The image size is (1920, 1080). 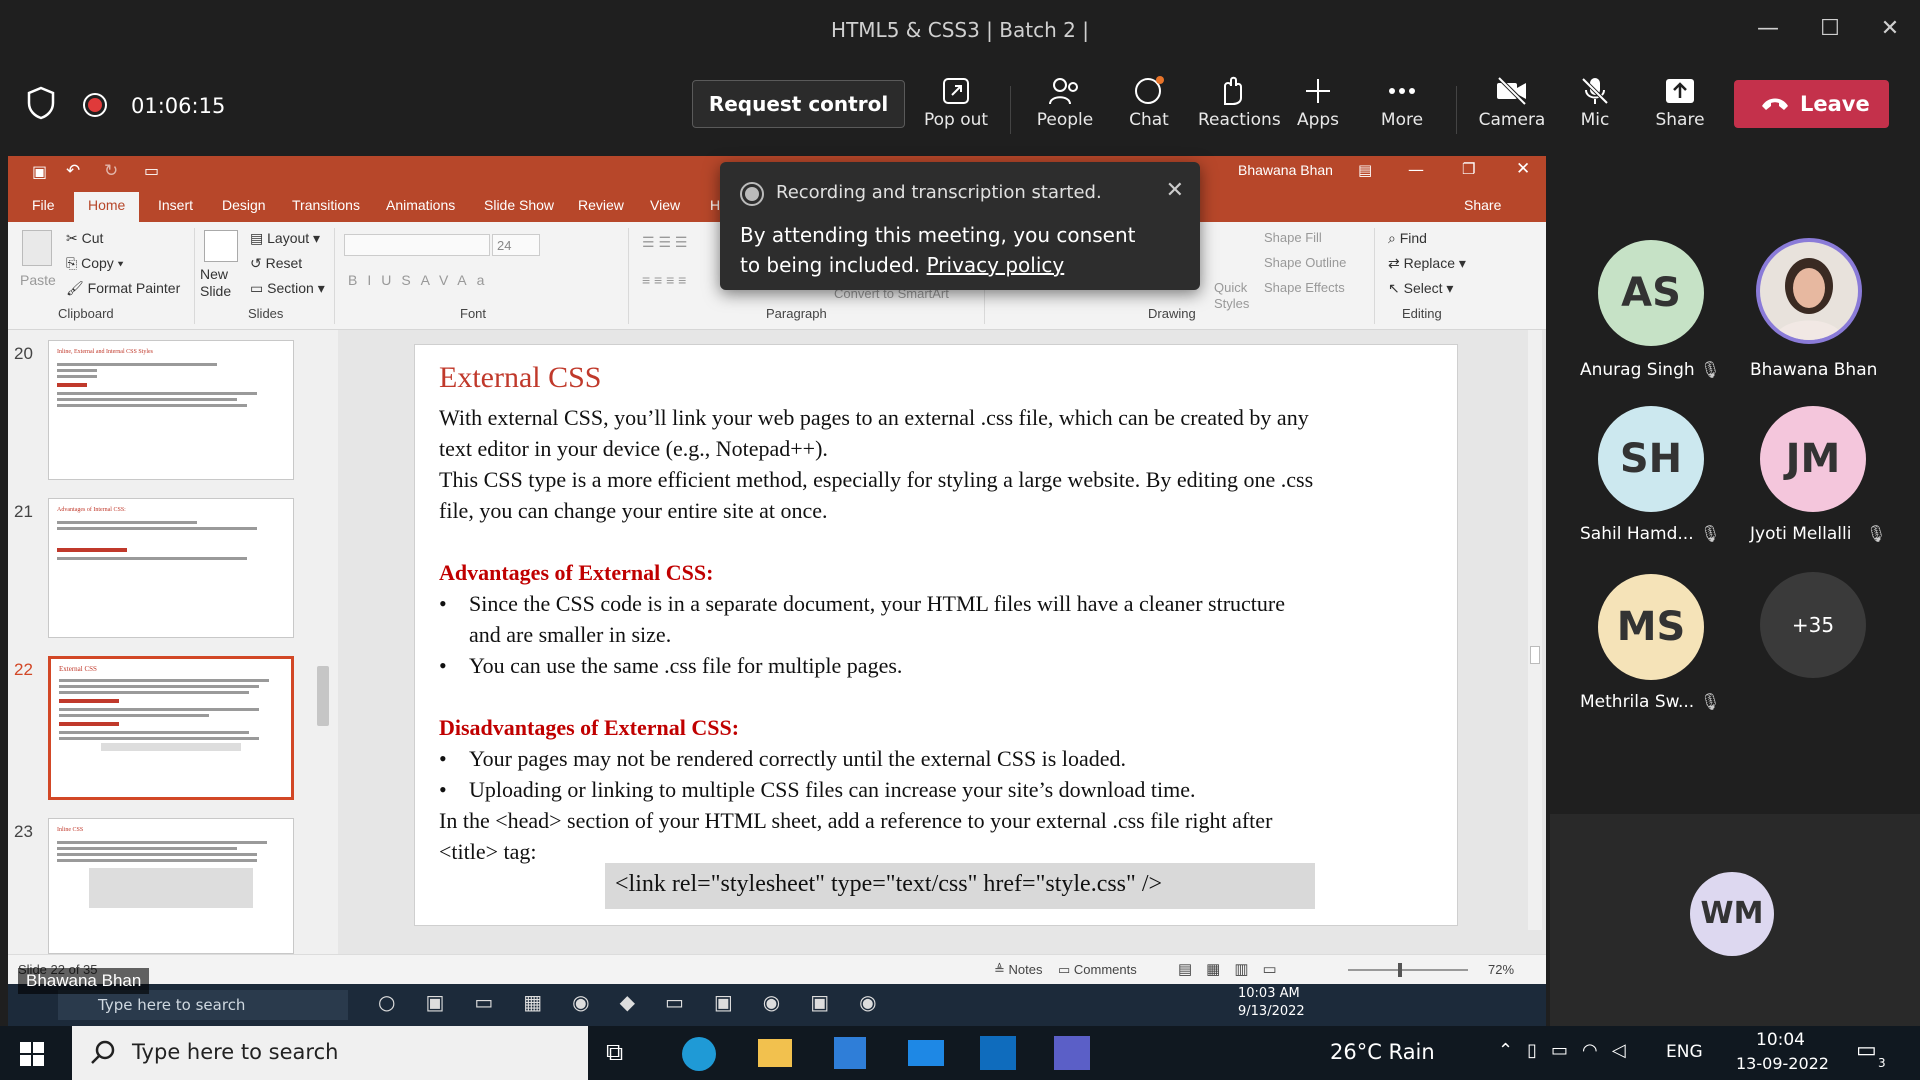 I want to click on close-notification-icon: ✕, so click(x=1175, y=190).